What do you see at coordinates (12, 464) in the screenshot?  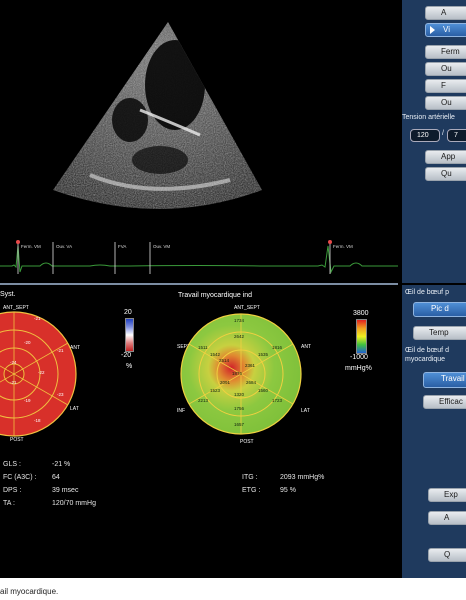 I see `stat-label: GLS :` at bounding box center [12, 464].